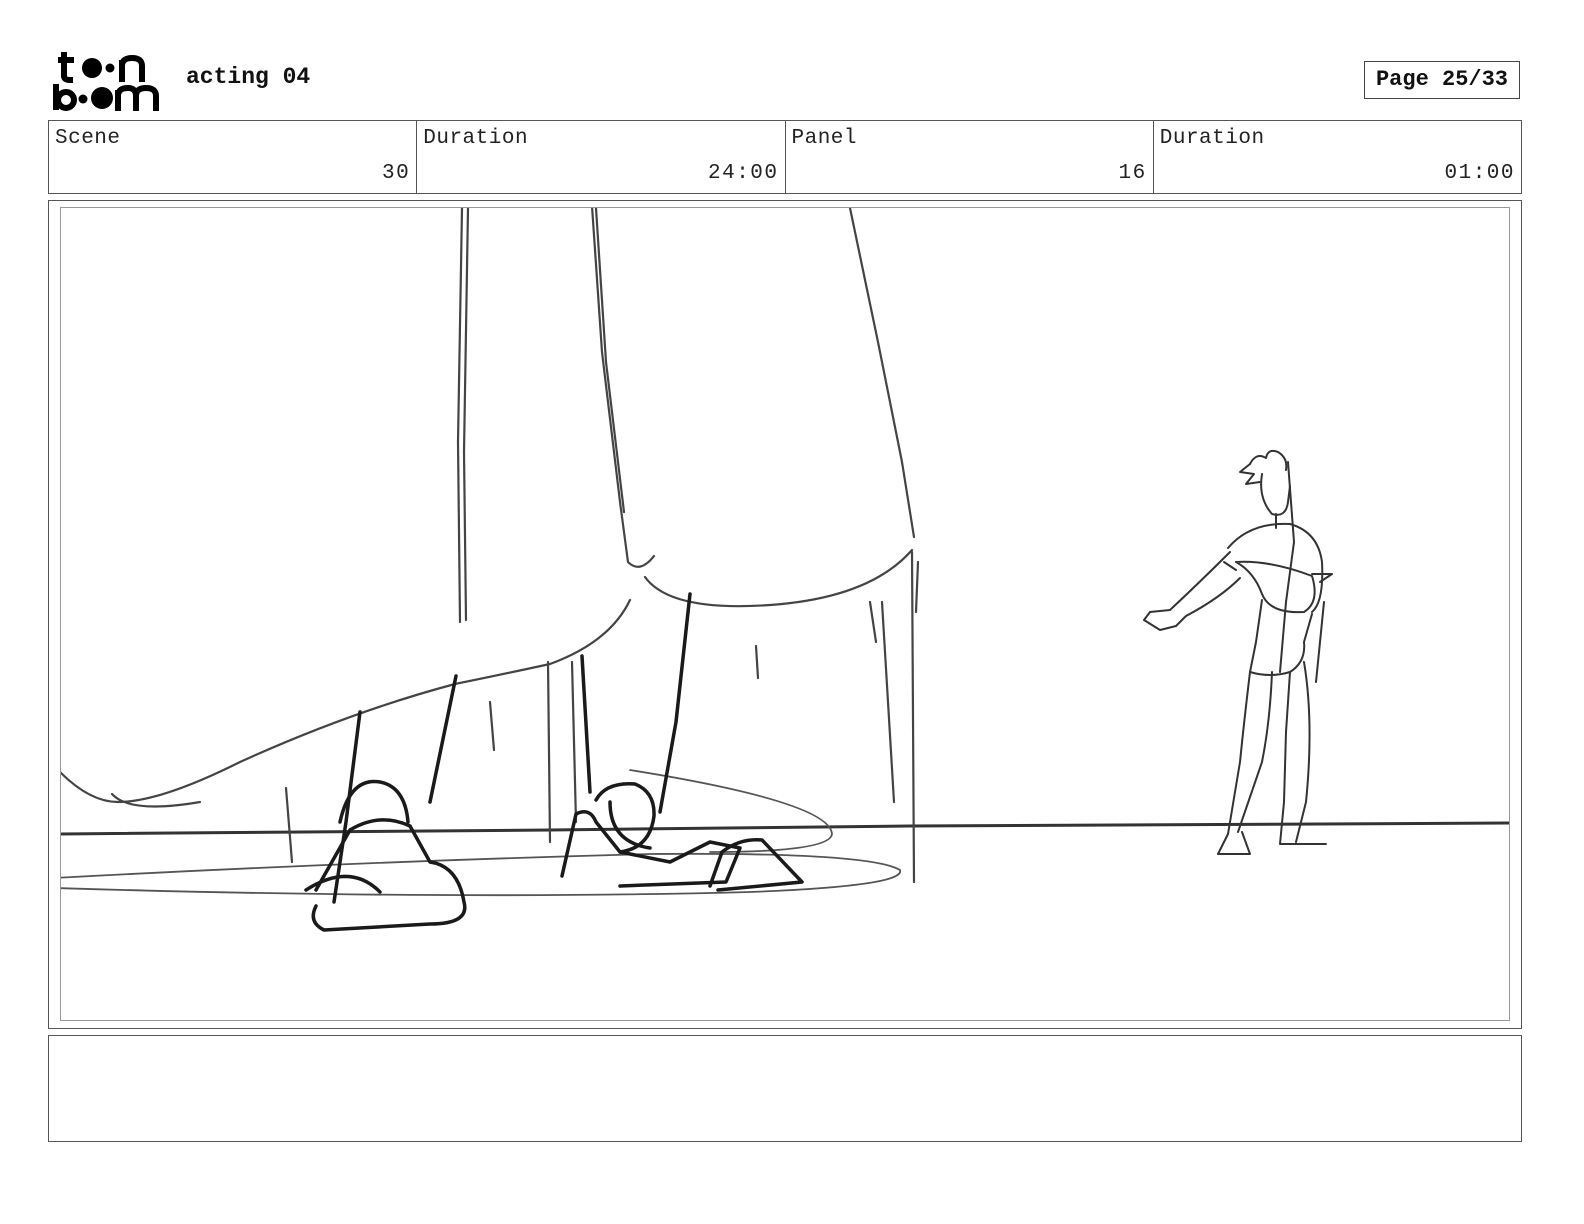 This screenshot has width=1584, height=1224. What do you see at coordinates (233, 157) in the screenshot?
I see `scene-cell: Scene 30` at bounding box center [233, 157].